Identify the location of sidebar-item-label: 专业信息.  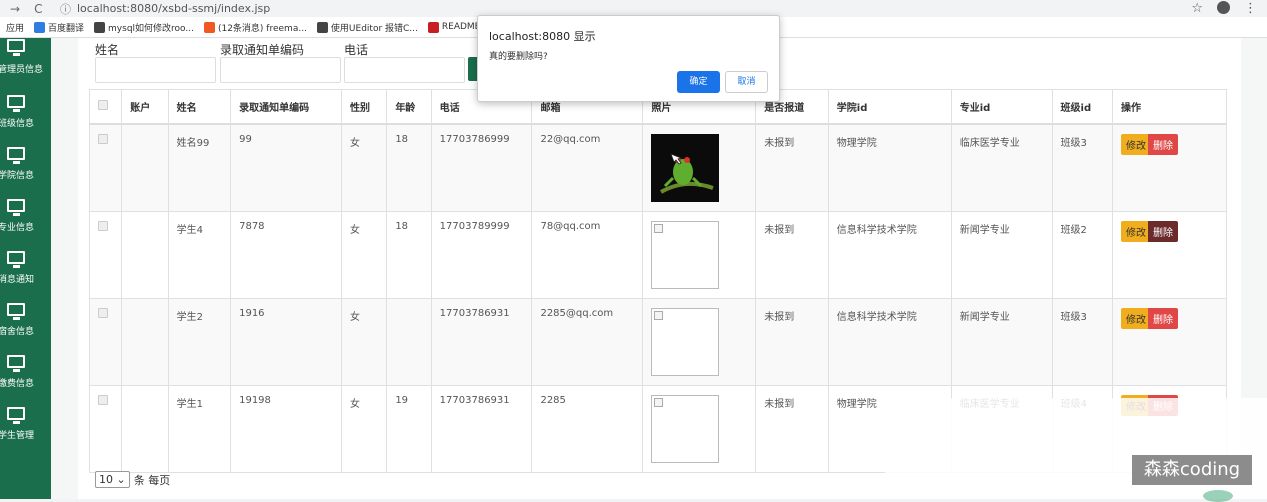
(17, 228).